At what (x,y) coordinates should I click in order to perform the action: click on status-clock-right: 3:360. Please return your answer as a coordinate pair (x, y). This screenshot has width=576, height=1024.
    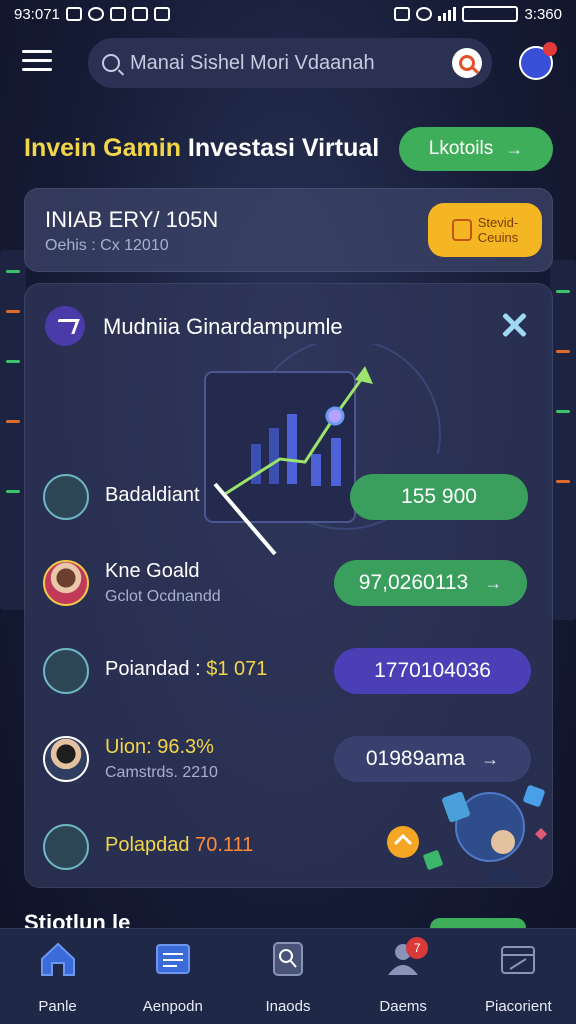
    Looking at the image, I should click on (543, 14).